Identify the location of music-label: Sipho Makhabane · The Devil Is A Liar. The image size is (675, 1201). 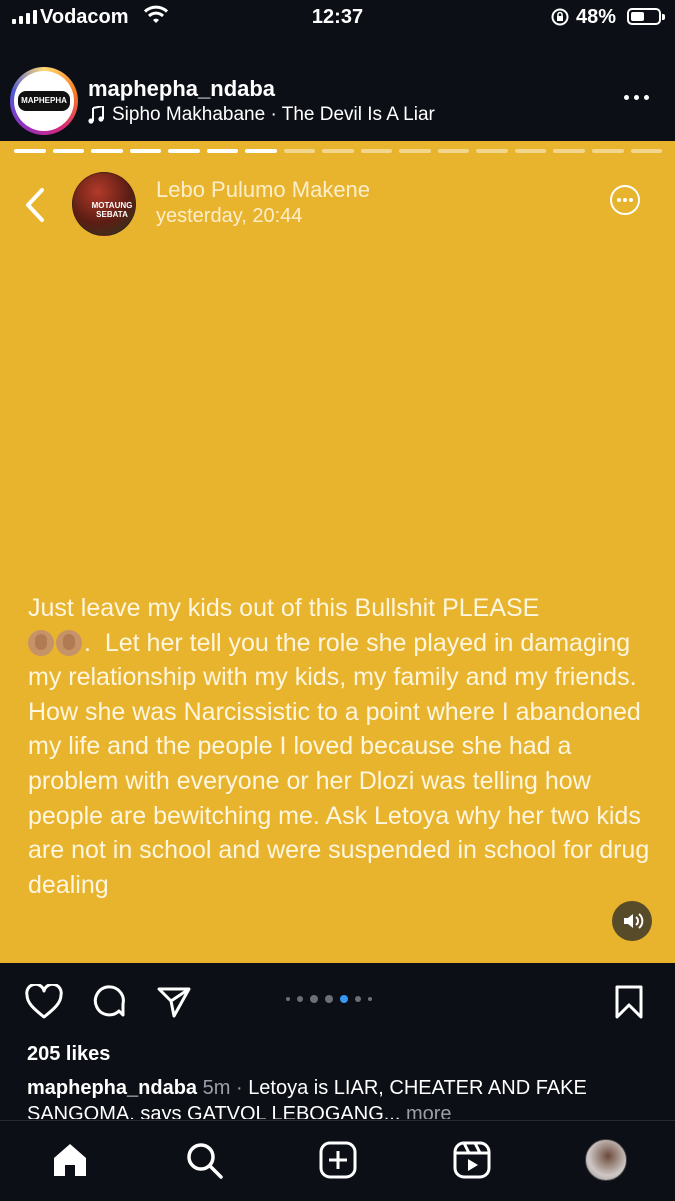
(273, 114).